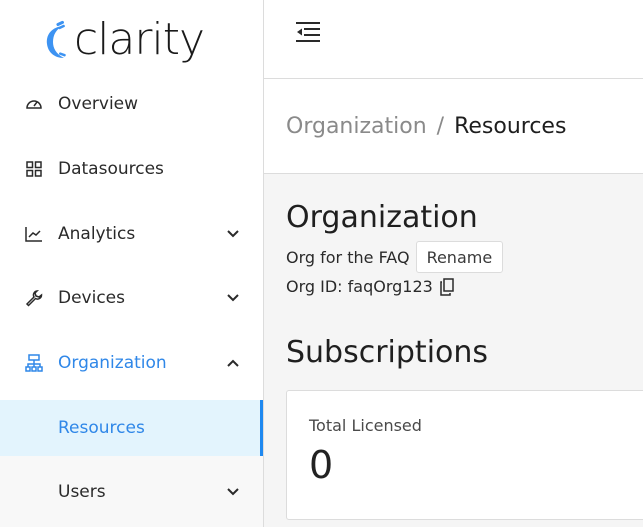 The image size is (643, 527). Describe the element at coordinates (101, 428) in the screenshot. I see `sidebar-item-label: Resources` at that location.